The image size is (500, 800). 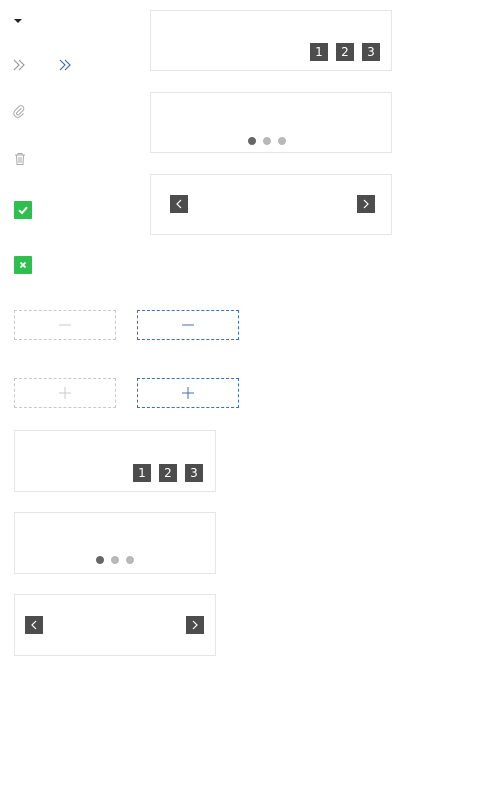 I want to click on cancel-button, so click(x=23, y=265).